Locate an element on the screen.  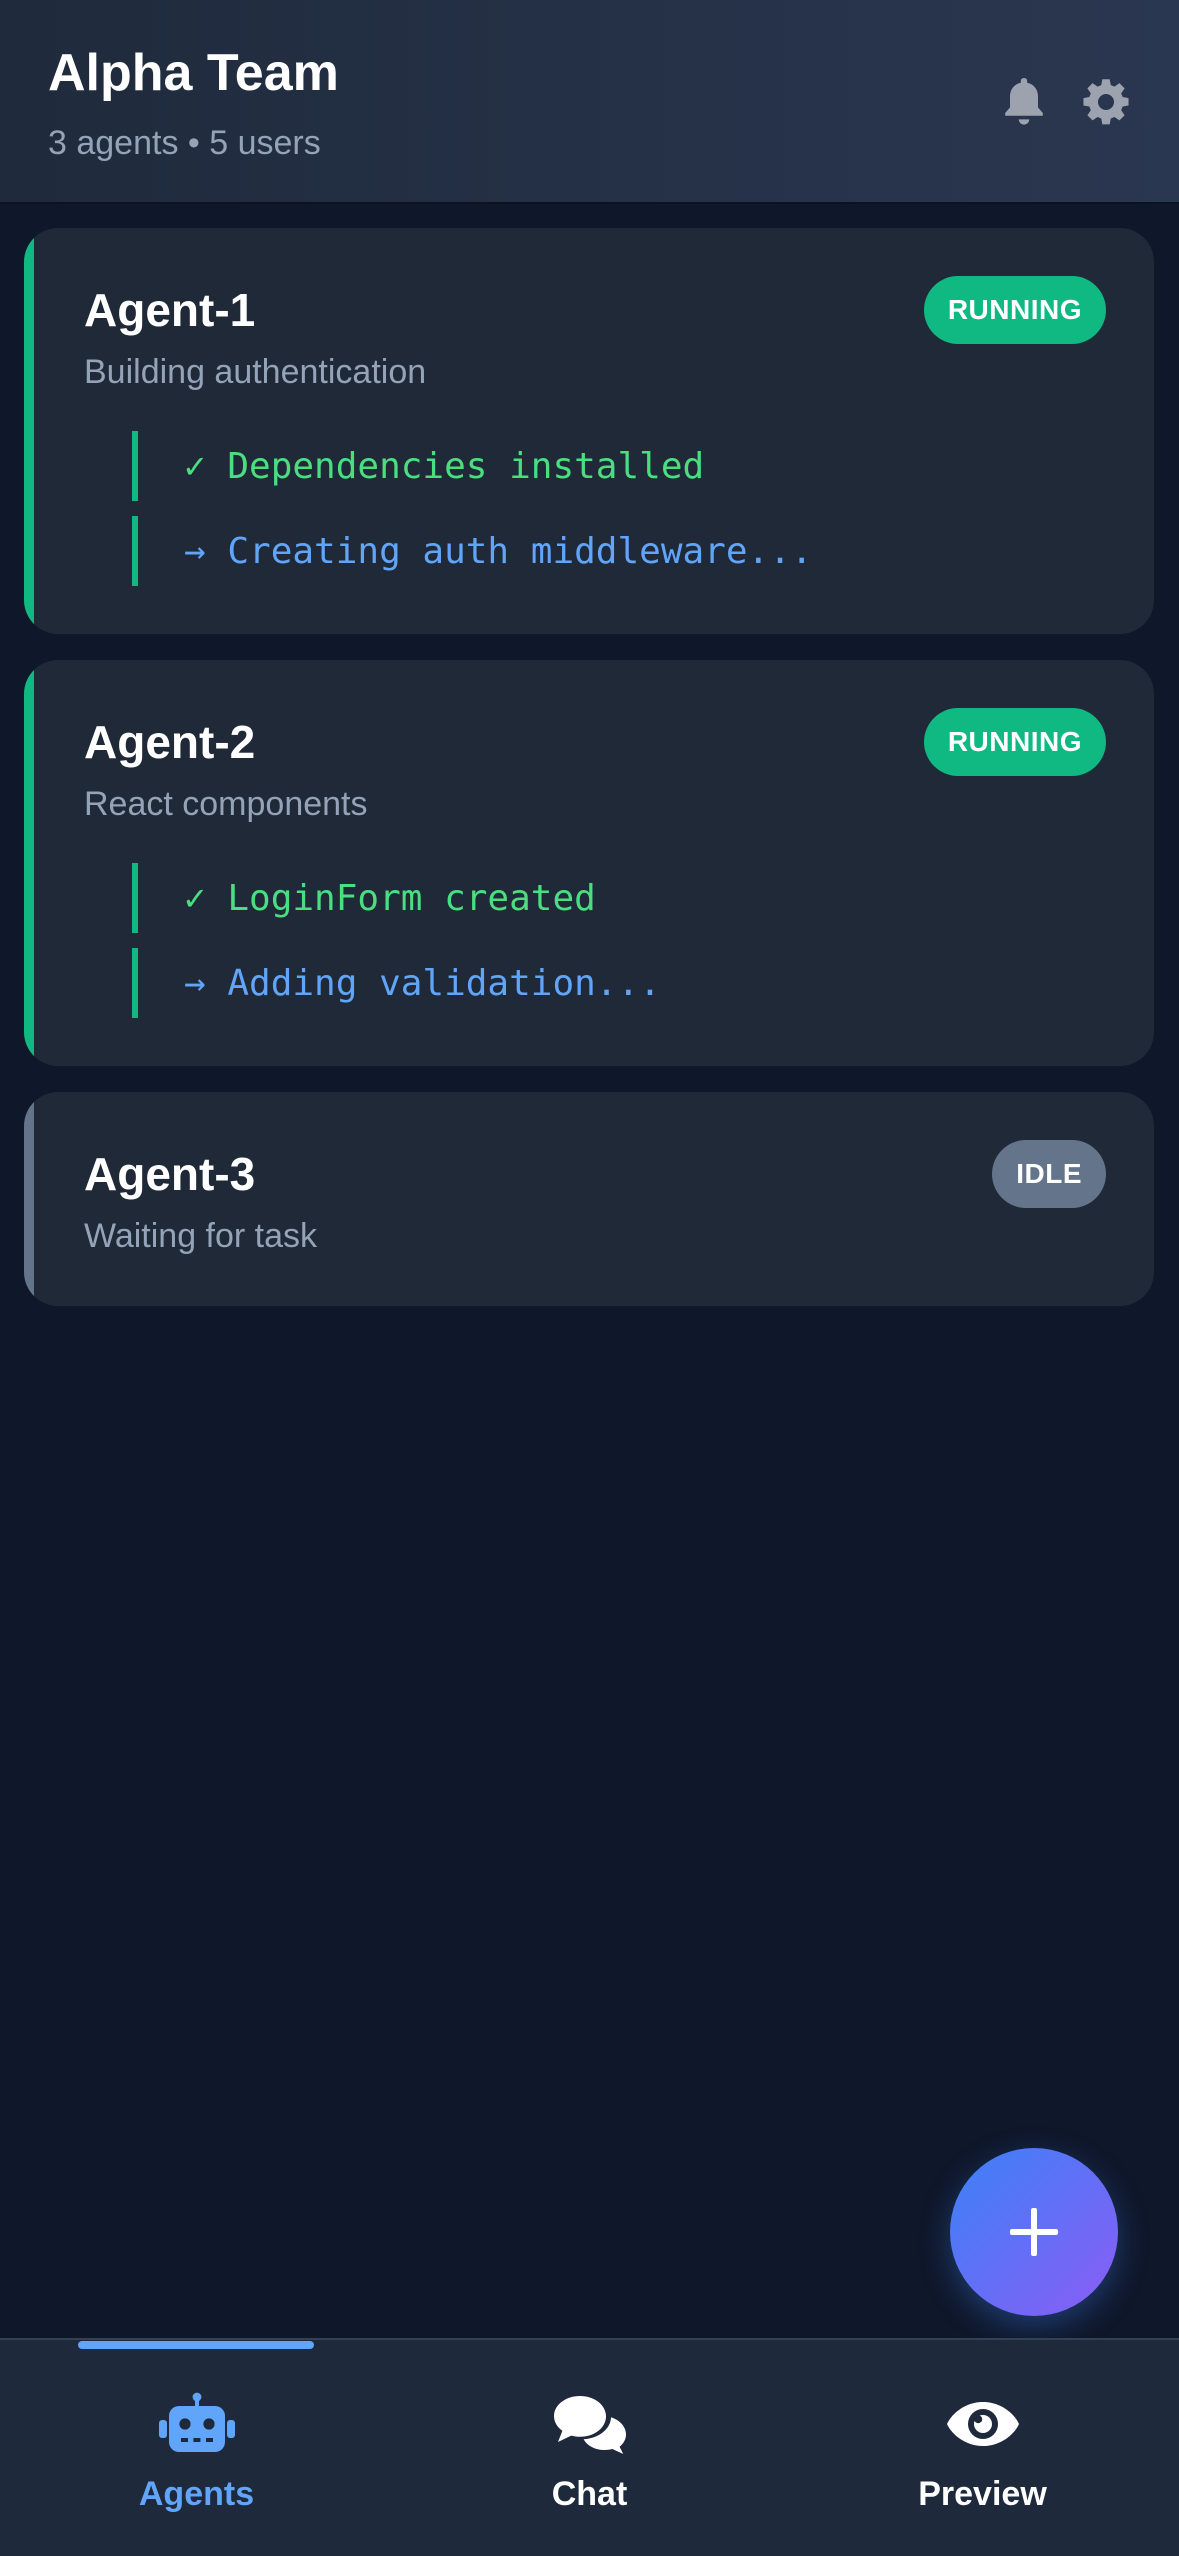
nav-item-chat: Chat is located at coordinates (589, 2448).